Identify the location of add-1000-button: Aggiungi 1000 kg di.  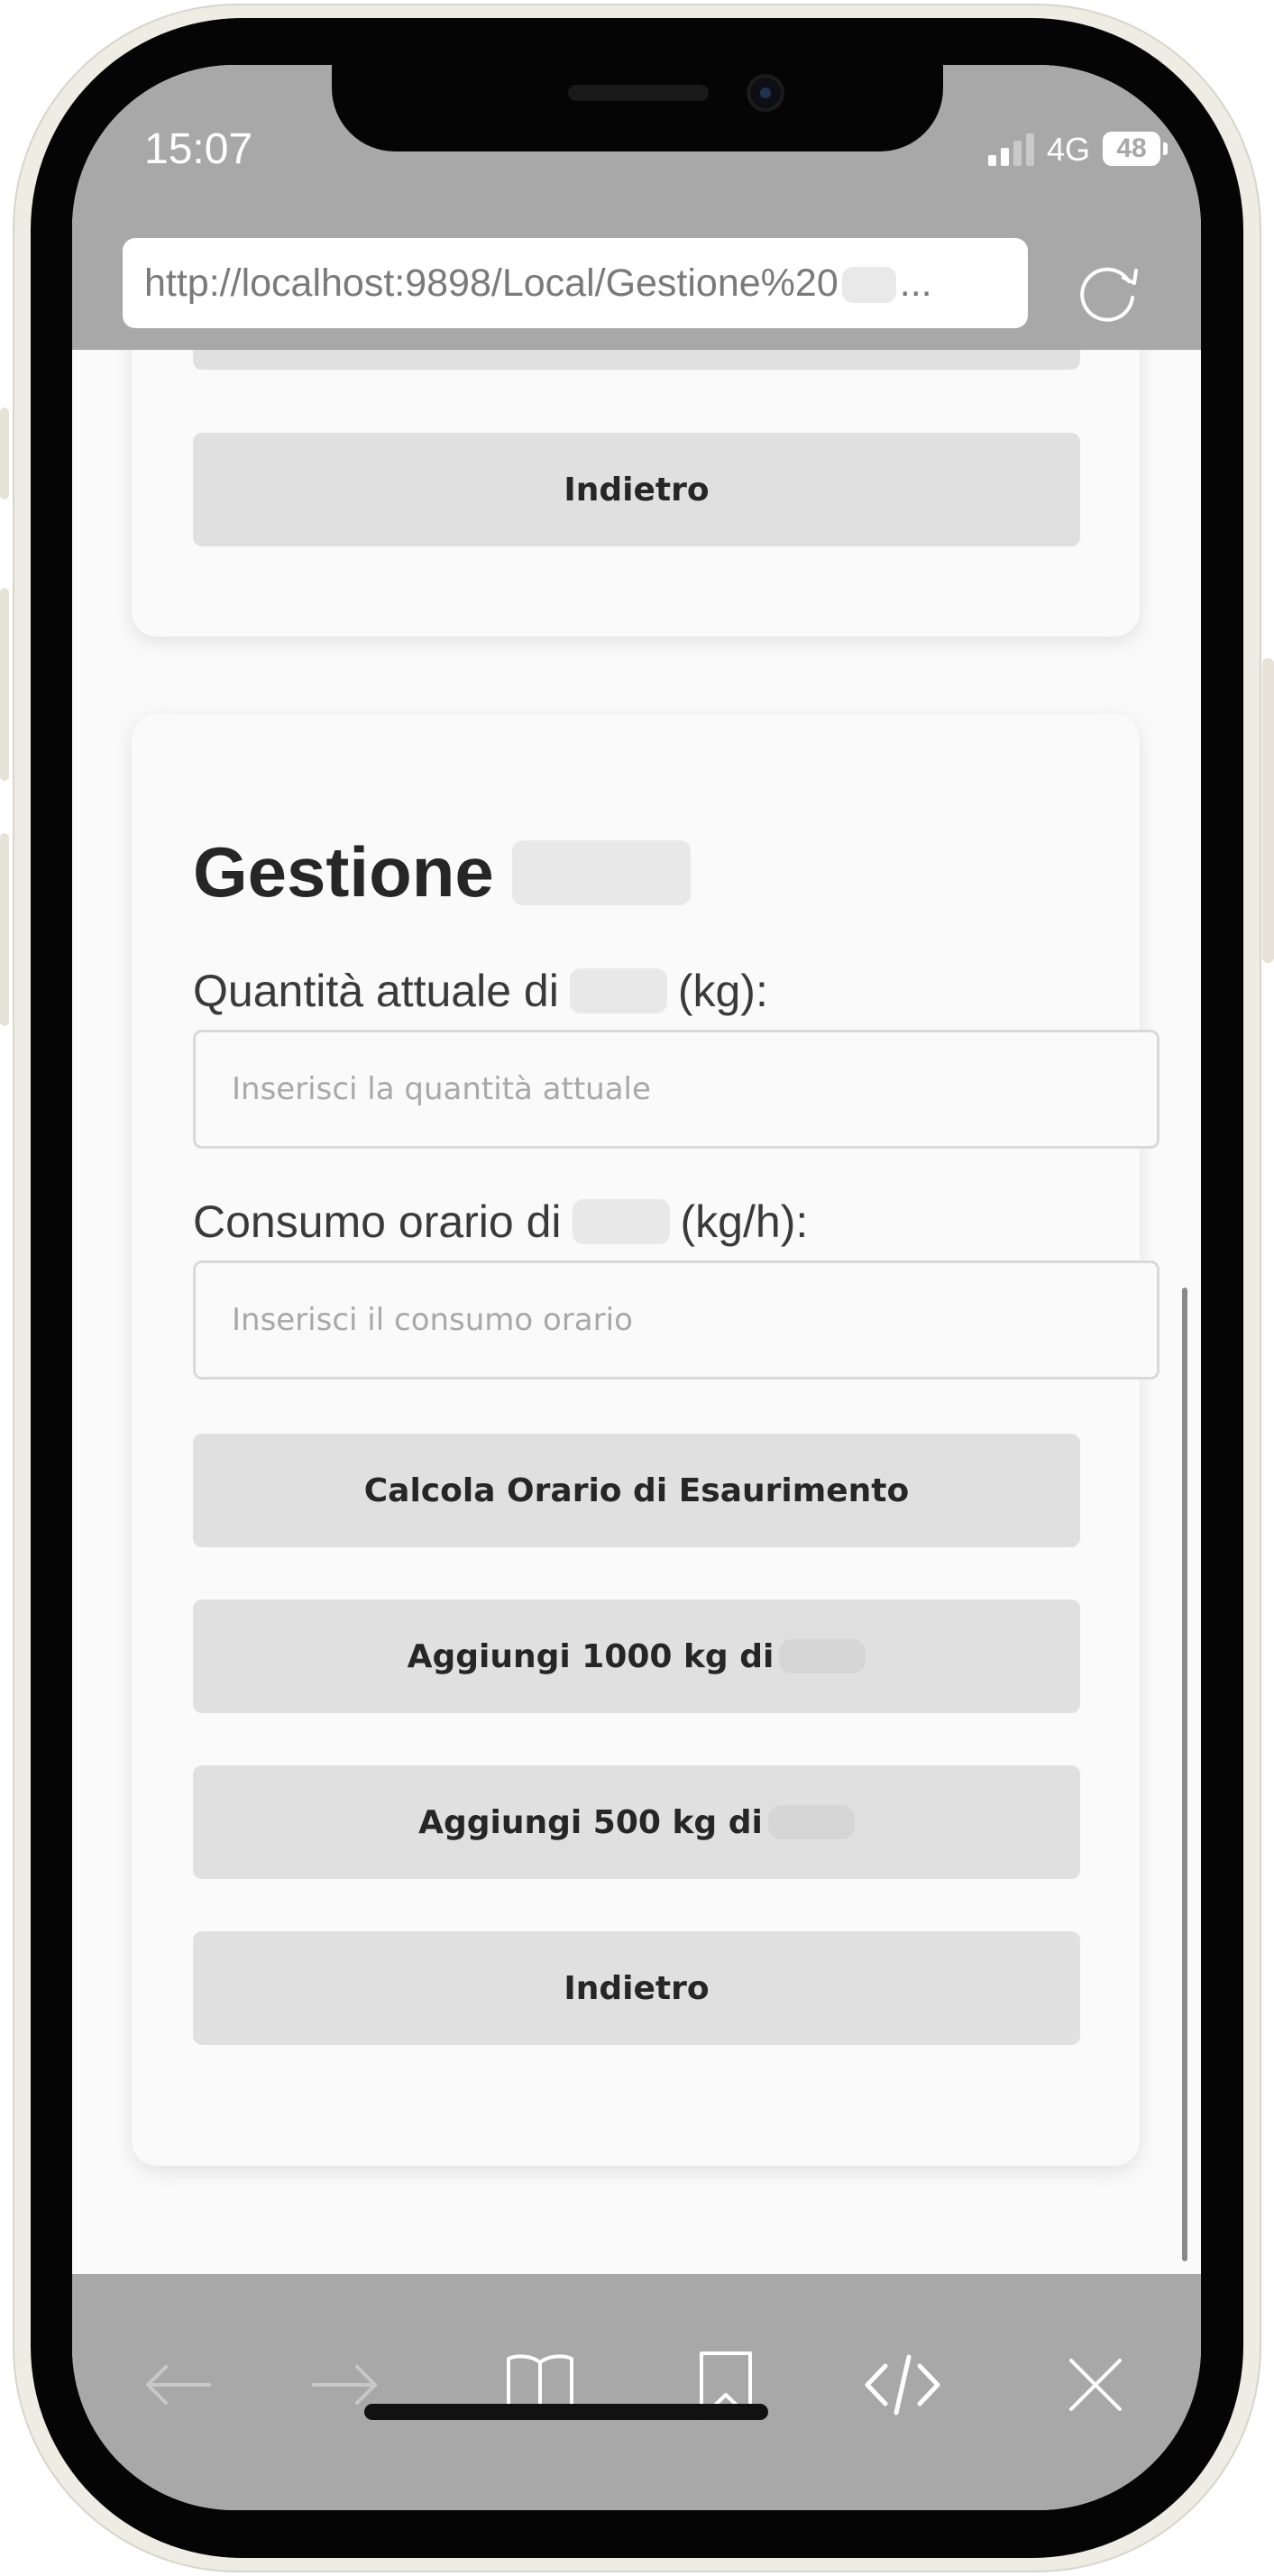
(636, 1656).